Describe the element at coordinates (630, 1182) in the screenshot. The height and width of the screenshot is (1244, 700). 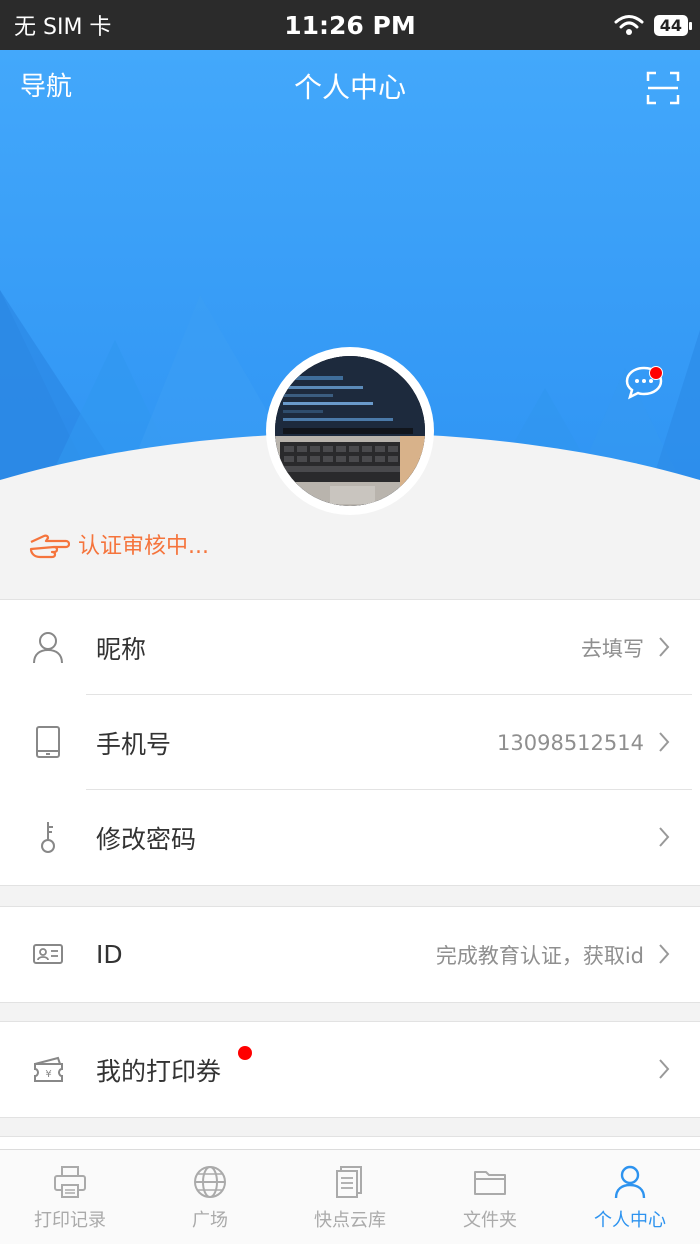
I see `person-icon` at that location.